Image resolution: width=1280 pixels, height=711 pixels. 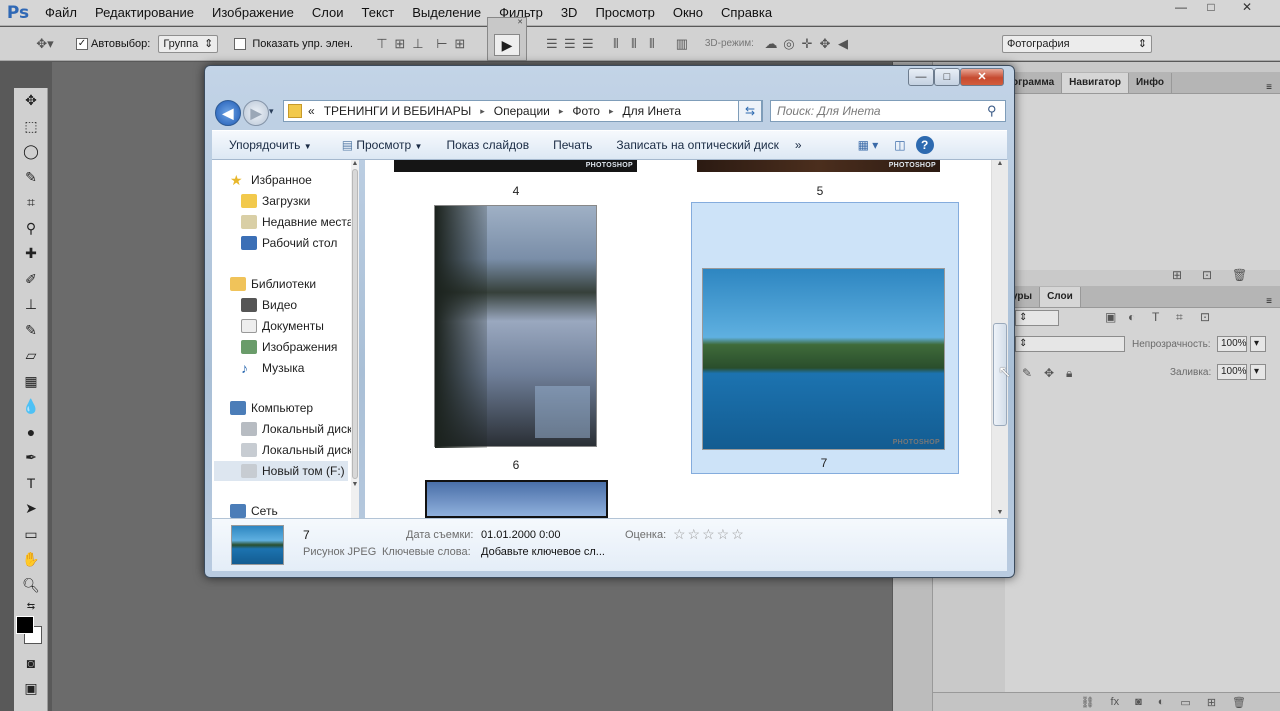 I want to click on 3d-scale-icon: ◀, so click(x=843, y=44).